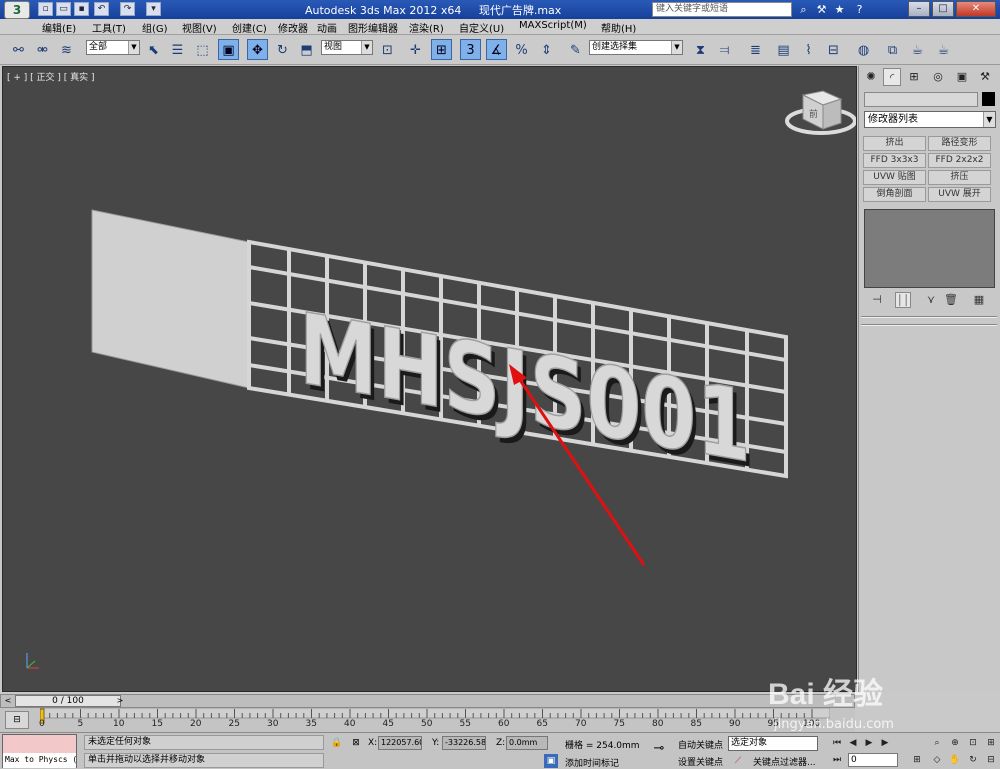 The width and height of the screenshot is (1000, 769). Describe the element at coordinates (873, 760) in the screenshot. I see `current-frame-input: 0` at that location.